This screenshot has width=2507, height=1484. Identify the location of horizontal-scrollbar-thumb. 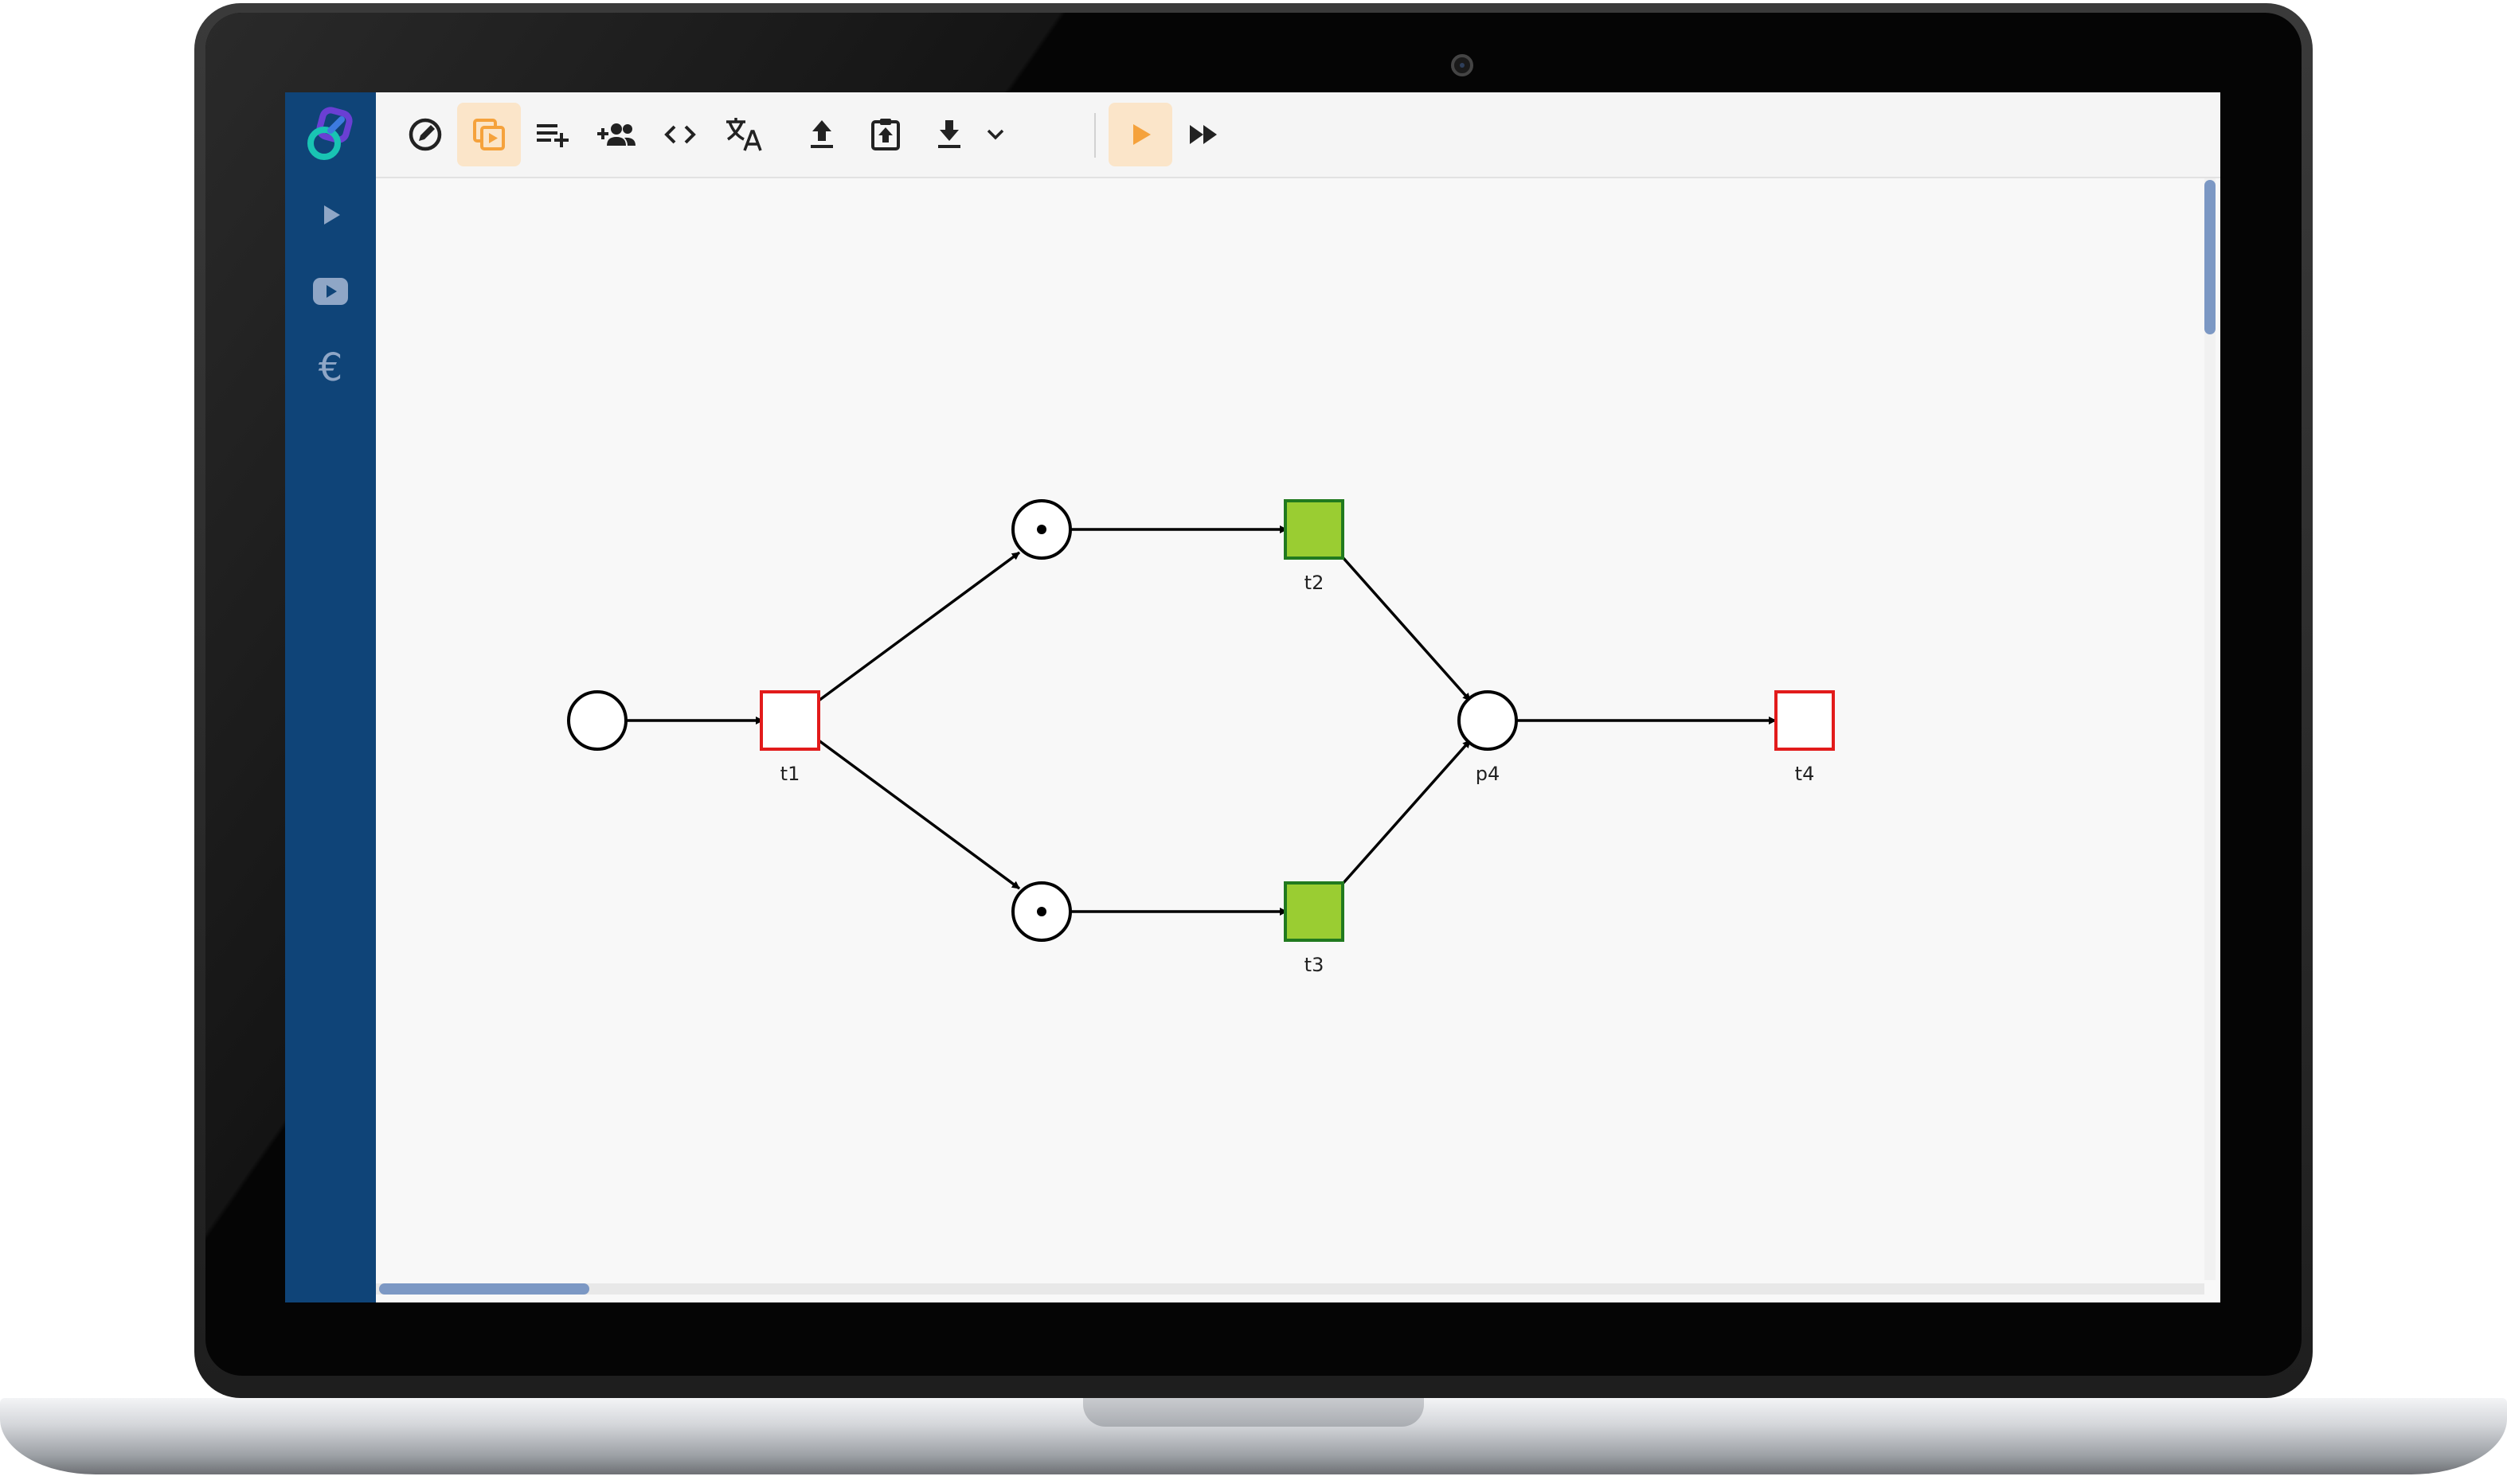
(484, 1289).